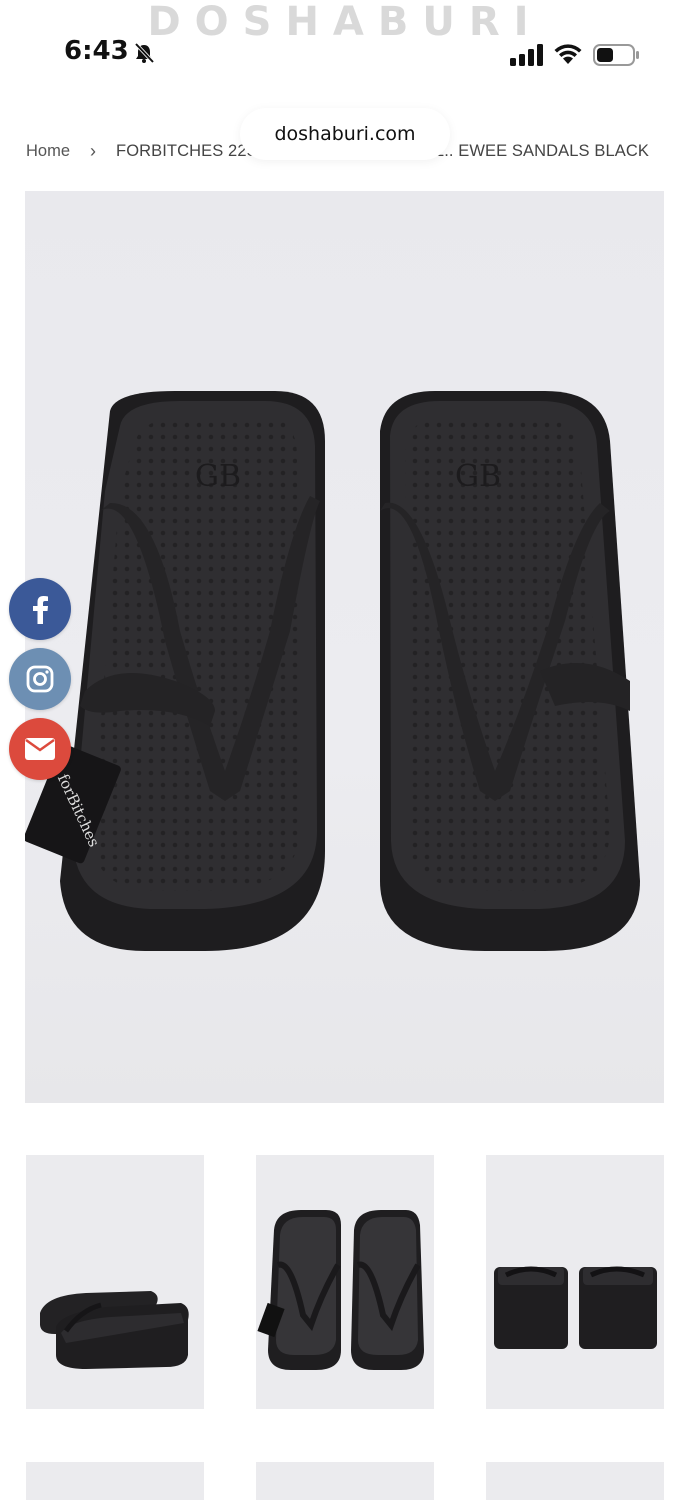 The width and height of the screenshot is (690, 1500). I want to click on instagram-share-button, so click(40, 679).